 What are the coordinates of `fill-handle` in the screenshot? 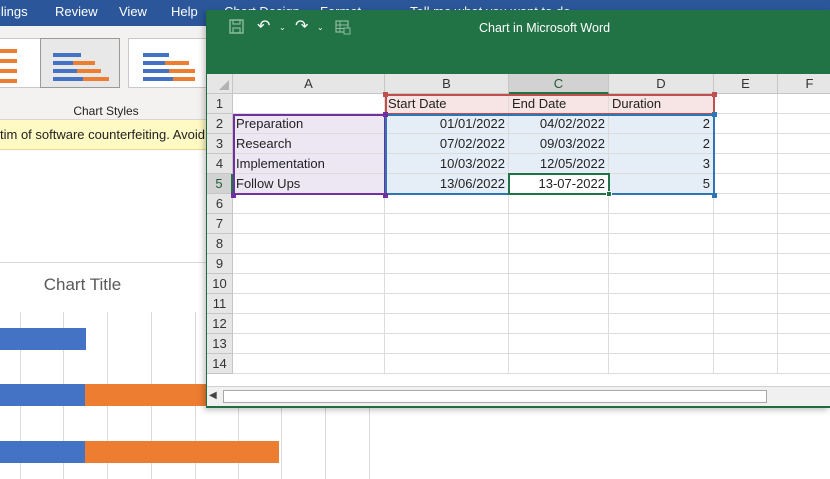 It's located at (609, 194).